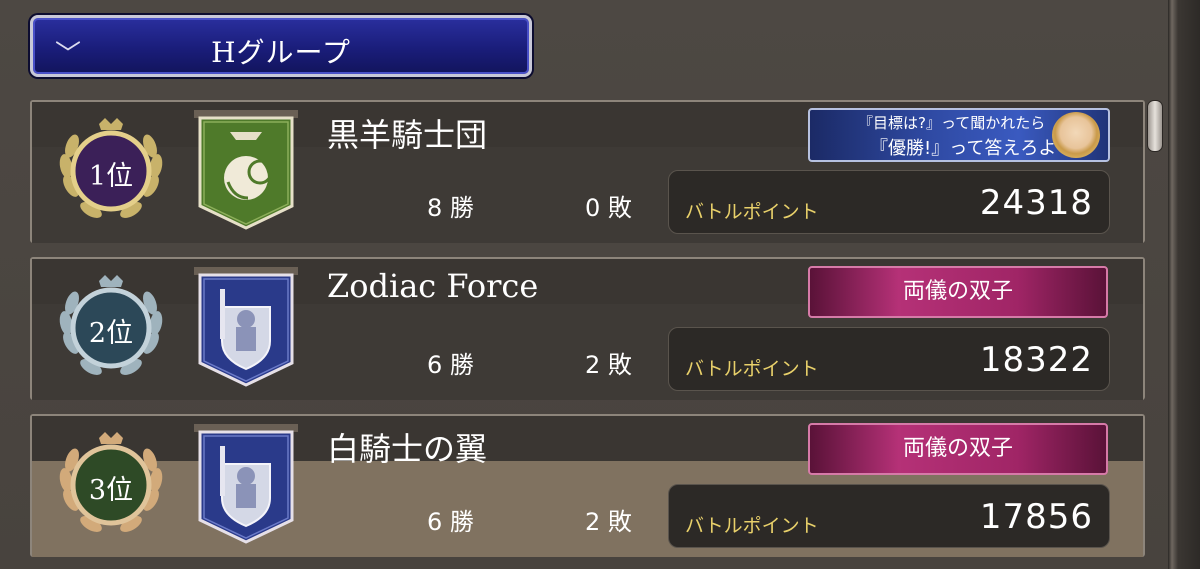 This screenshot has height=569, width=1200. What do you see at coordinates (433, 286) in the screenshot?
I see `team-name: Zodiac Force` at bounding box center [433, 286].